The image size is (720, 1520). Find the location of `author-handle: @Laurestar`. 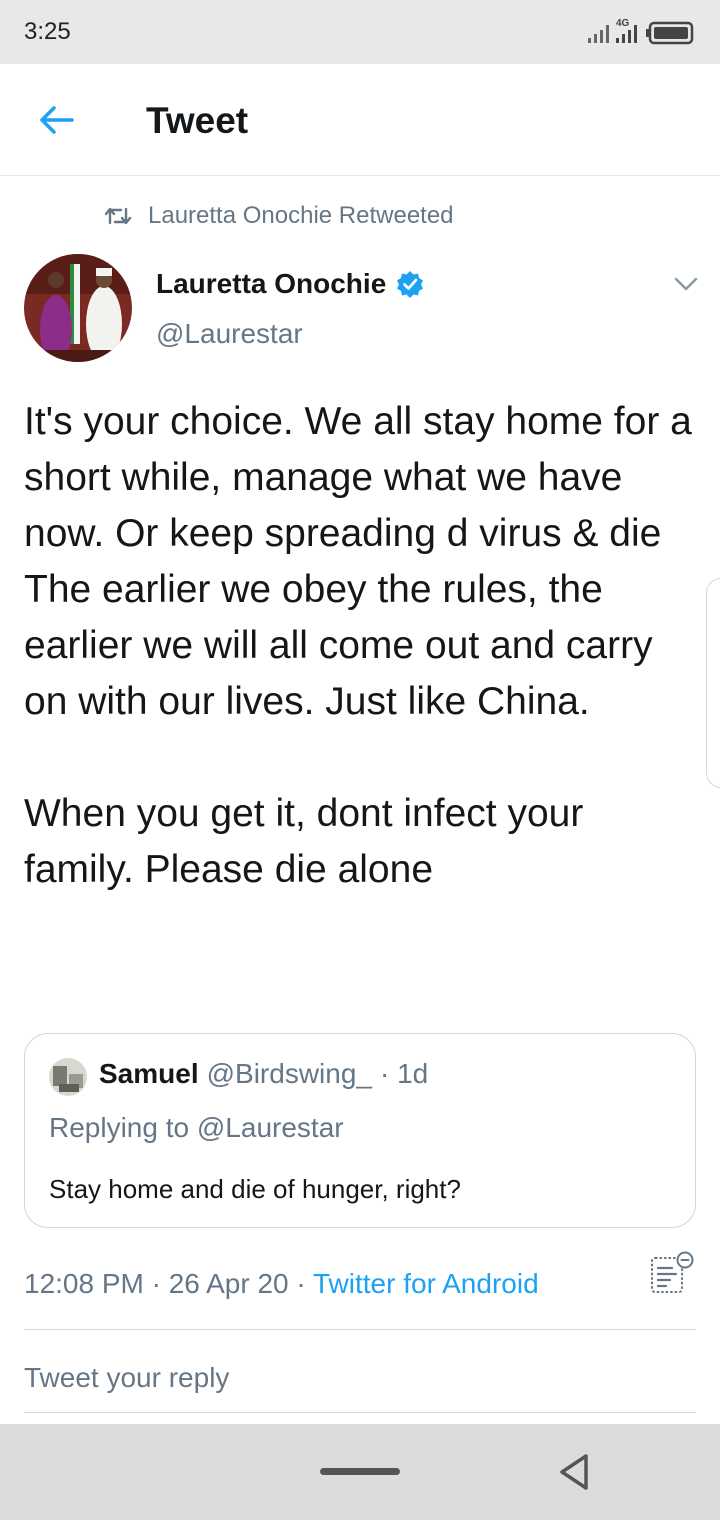

author-handle: @Laurestar is located at coordinates (229, 334).